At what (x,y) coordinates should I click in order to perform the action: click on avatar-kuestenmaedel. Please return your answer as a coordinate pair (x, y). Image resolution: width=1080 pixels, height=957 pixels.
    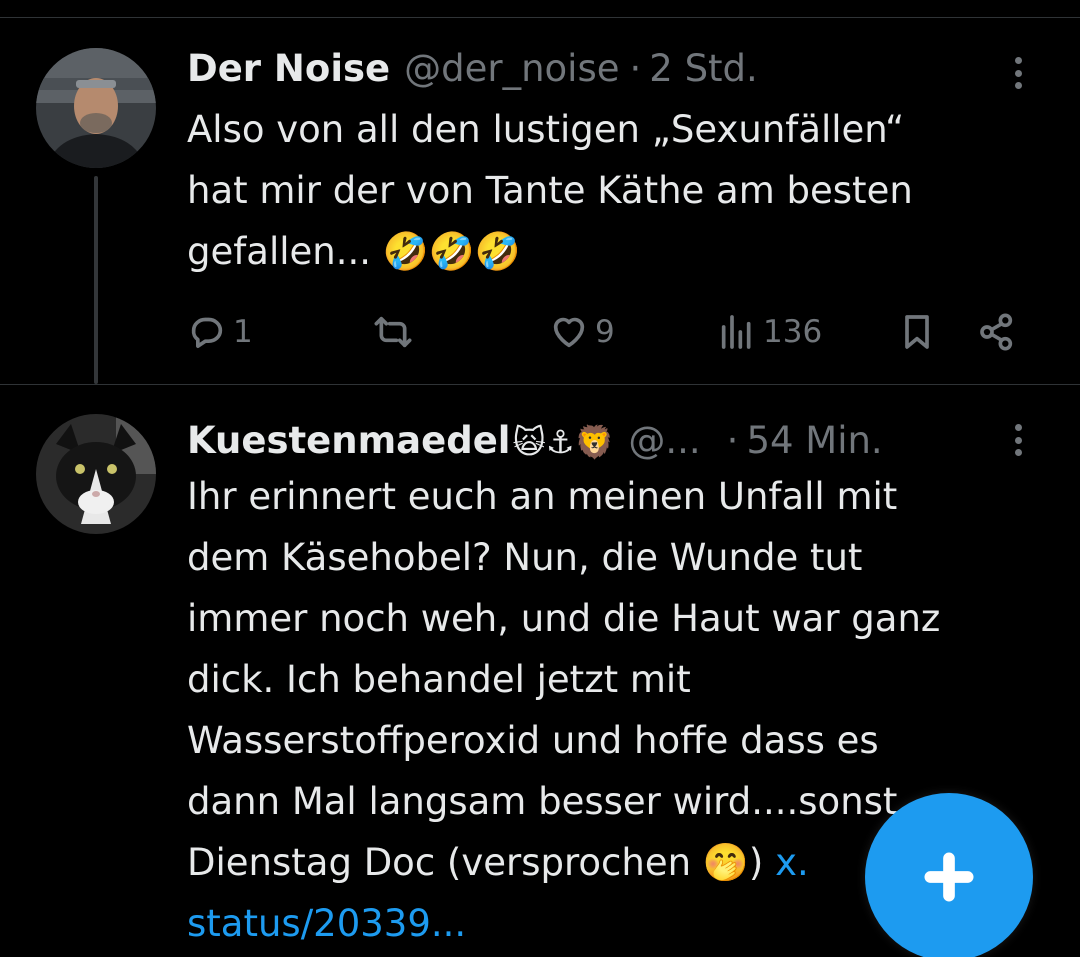
    Looking at the image, I should click on (96, 474).